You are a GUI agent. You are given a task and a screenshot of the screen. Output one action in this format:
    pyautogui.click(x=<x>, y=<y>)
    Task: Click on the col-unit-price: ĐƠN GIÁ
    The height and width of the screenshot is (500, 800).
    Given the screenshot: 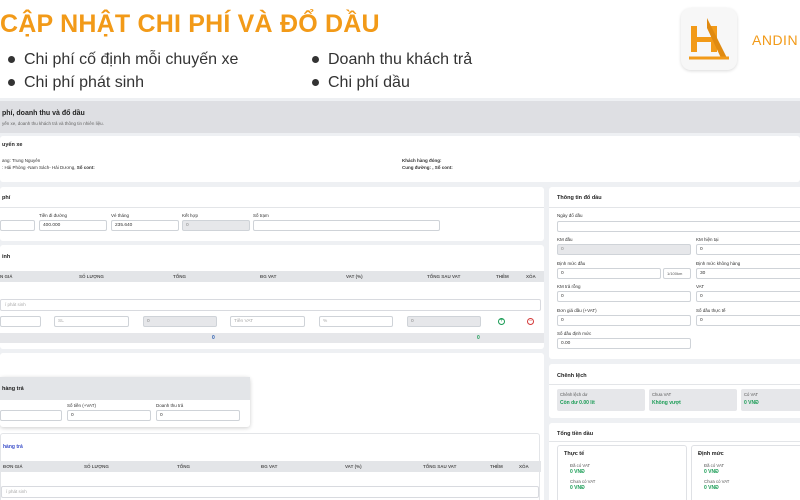 What is the action you would take?
    pyautogui.click(x=13, y=466)
    